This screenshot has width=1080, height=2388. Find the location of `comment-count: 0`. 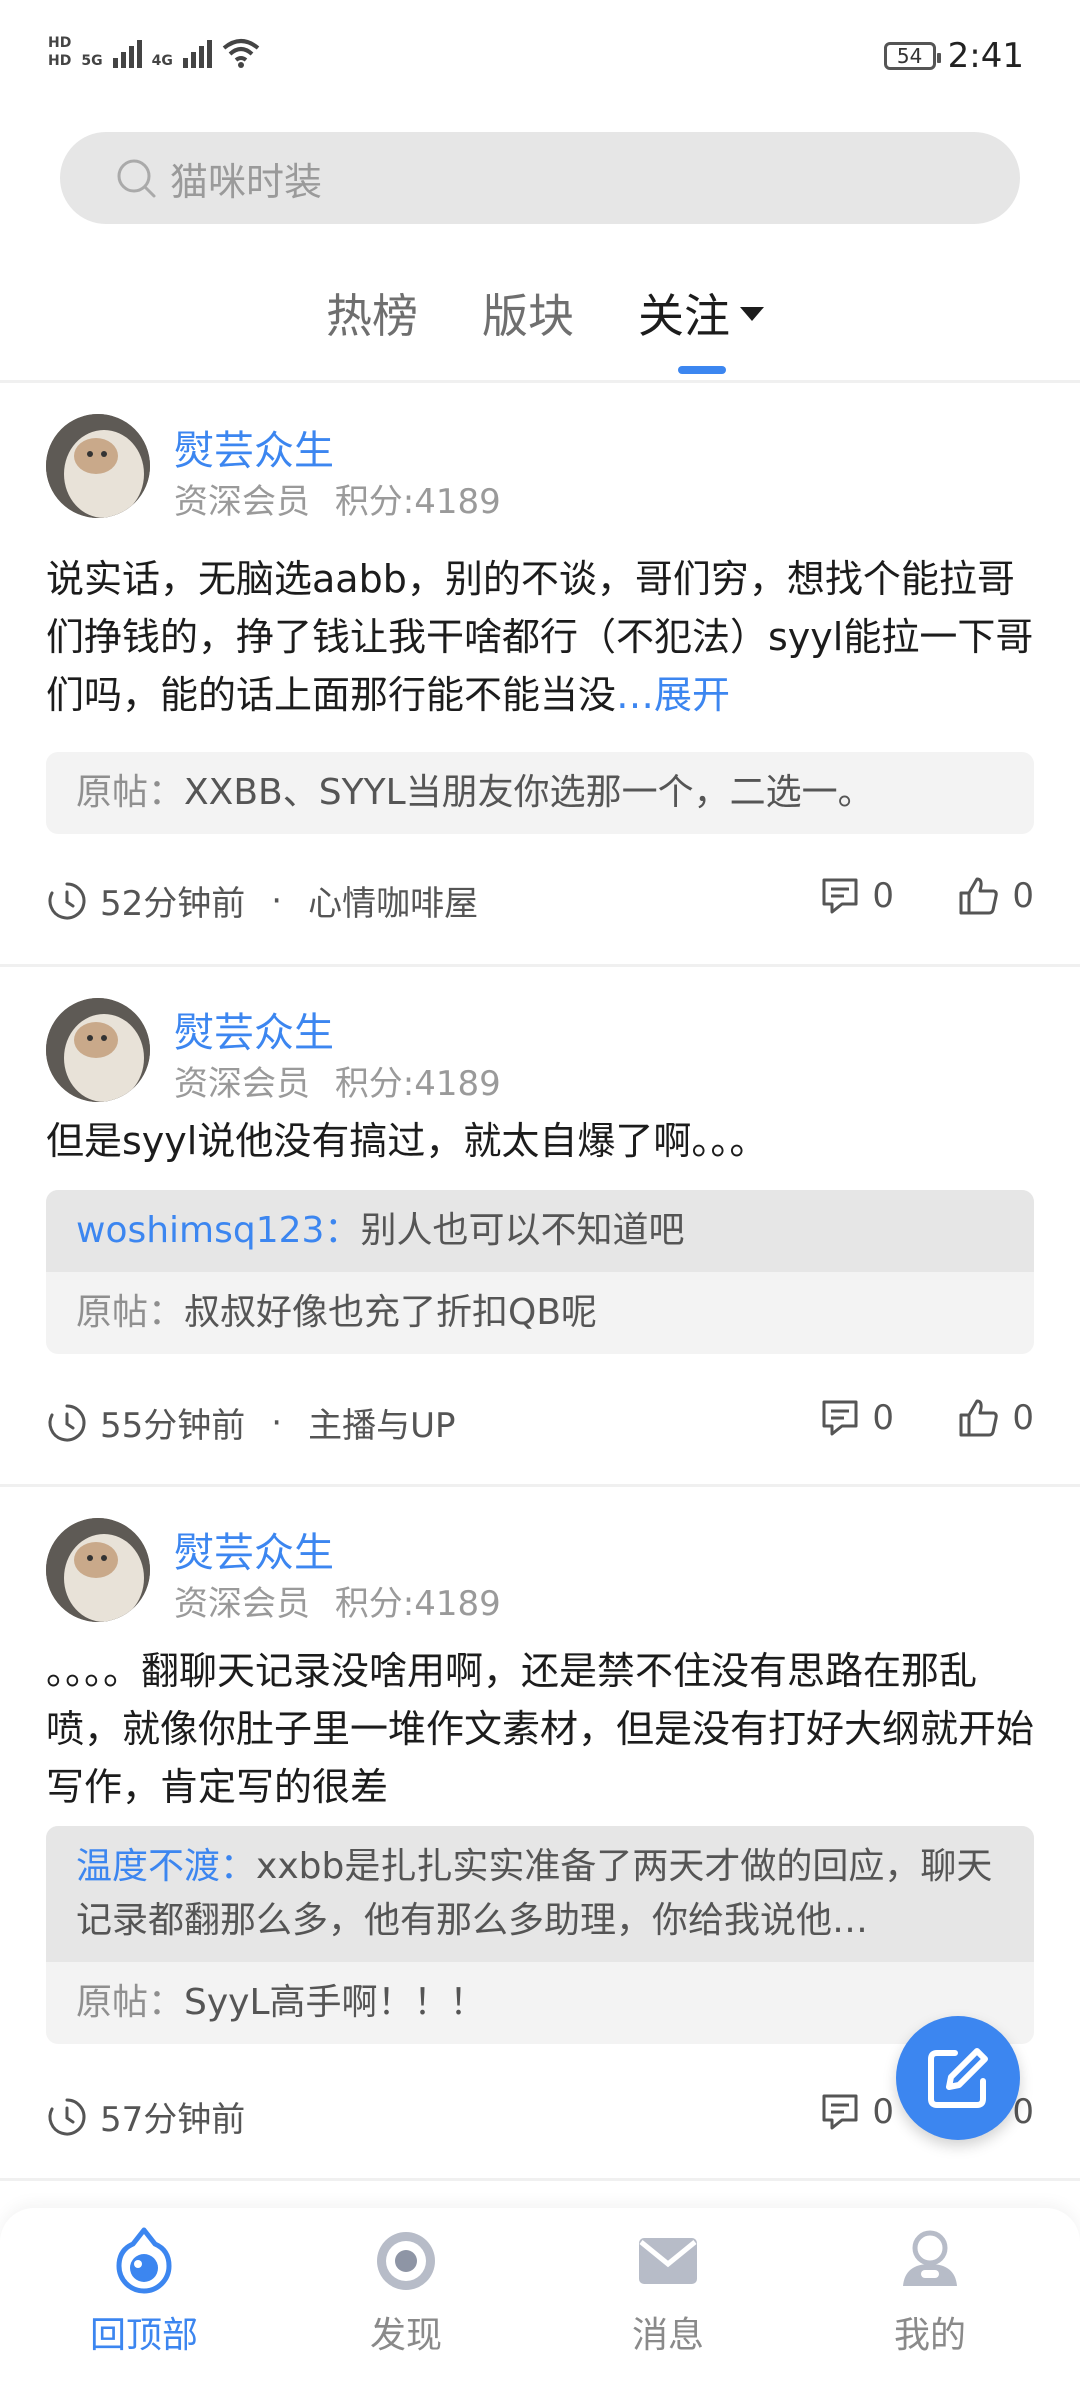

comment-count: 0 is located at coordinates (883, 896).